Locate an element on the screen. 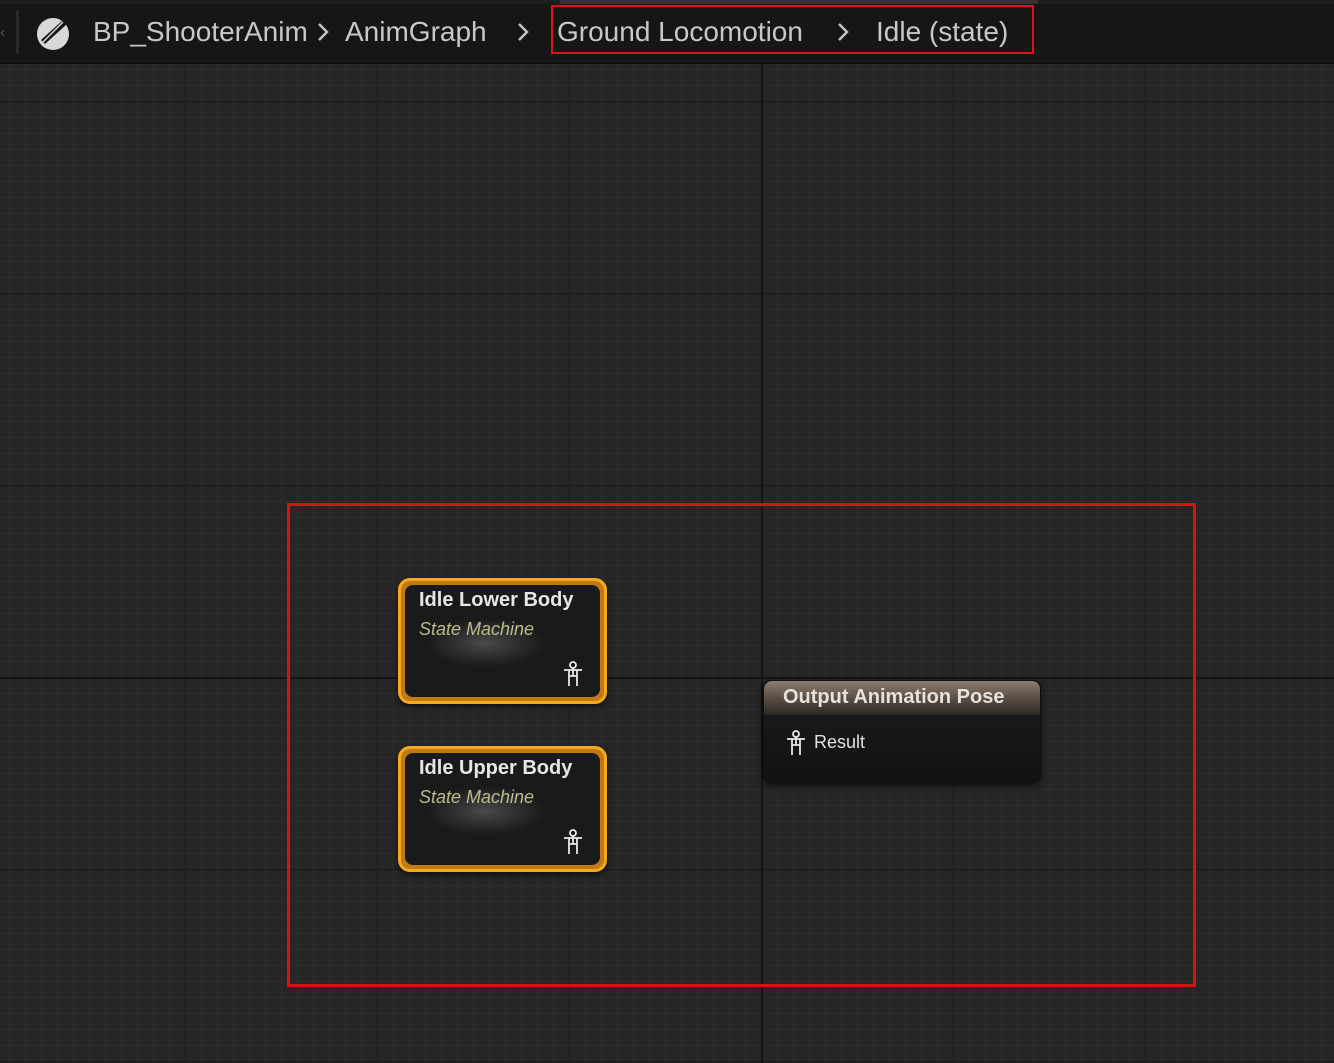  highlight-breadcrumb-box is located at coordinates (792, 29).